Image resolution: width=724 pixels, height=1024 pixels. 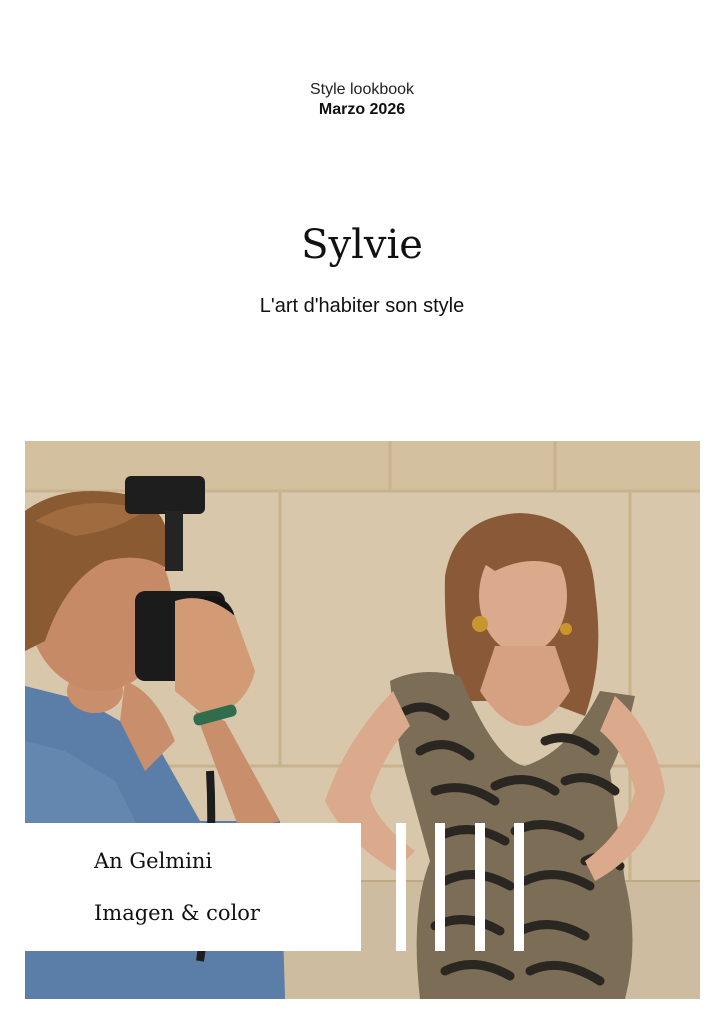 I want to click on cover-title: Sylvie, so click(x=362, y=245).